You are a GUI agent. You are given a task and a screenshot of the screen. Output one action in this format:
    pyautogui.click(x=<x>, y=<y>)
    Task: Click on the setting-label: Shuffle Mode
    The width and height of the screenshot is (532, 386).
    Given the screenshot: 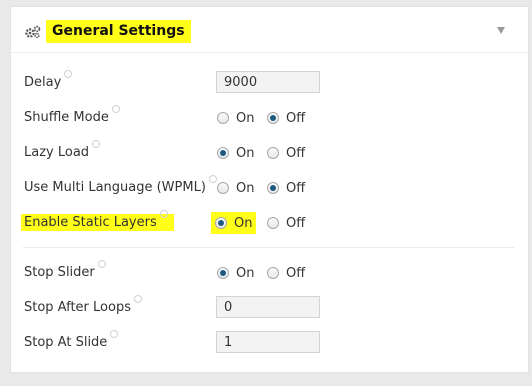 What is the action you would take?
    pyautogui.click(x=72, y=115)
    